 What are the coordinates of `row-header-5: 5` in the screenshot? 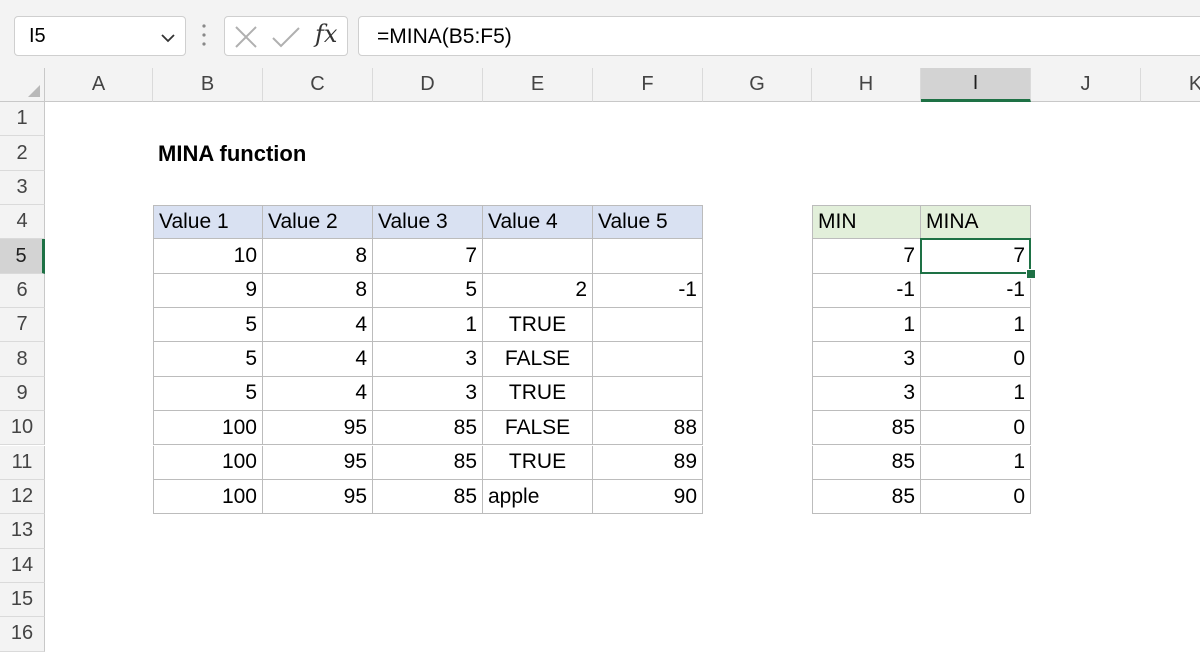 It's located at (22, 256).